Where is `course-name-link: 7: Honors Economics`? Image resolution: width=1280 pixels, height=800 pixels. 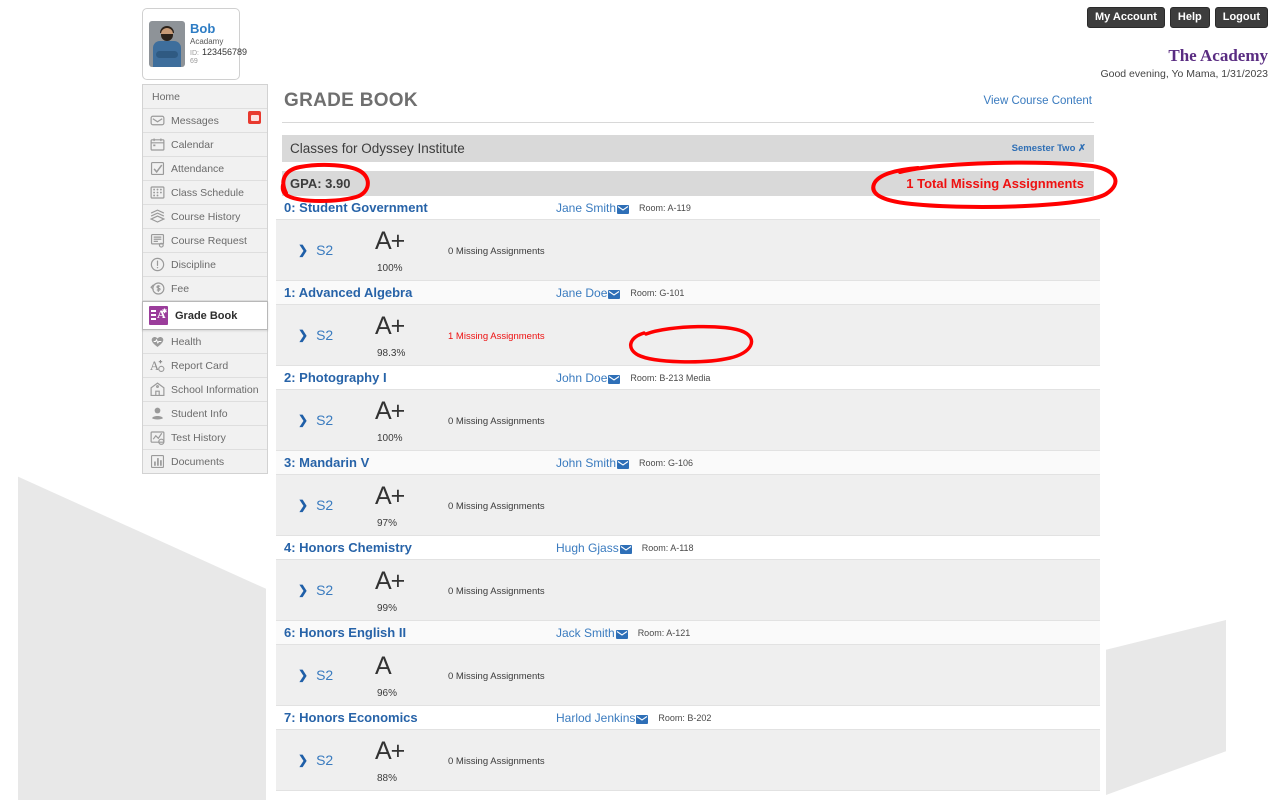
course-name-link: 7: Honors Economics is located at coordinates (420, 717).